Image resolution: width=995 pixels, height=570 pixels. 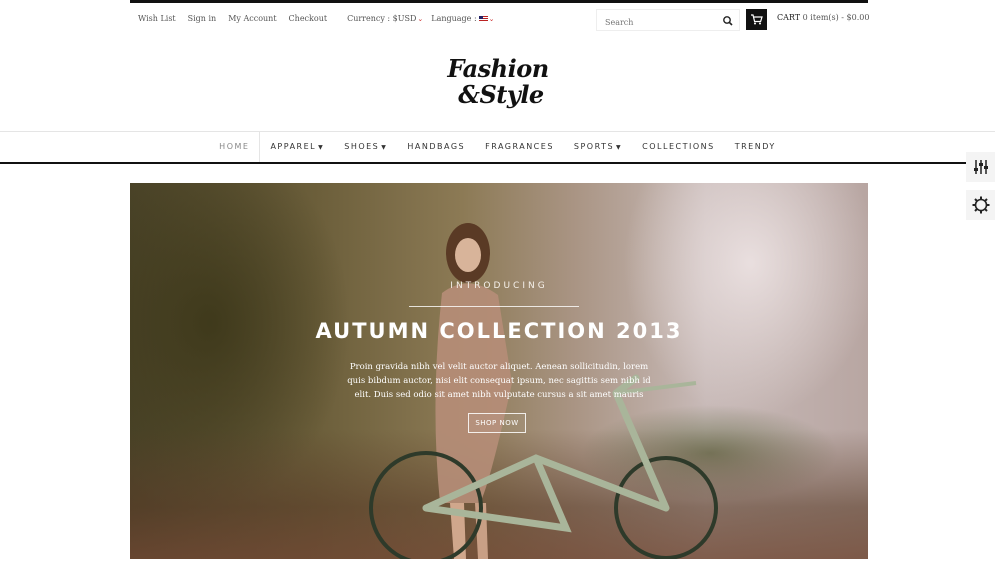 What do you see at coordinates (497, 163) in the screenshot?
I see `nav-bottom-divider` at bounding box center [497, 163].